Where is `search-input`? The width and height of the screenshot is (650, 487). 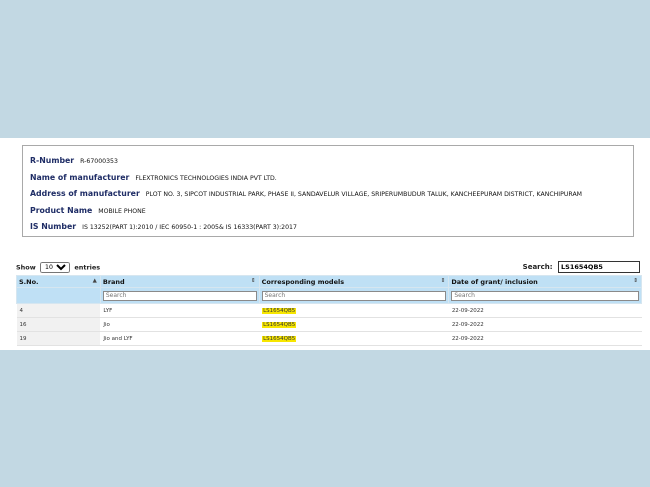 search-input is located at coordinates (599, 267).